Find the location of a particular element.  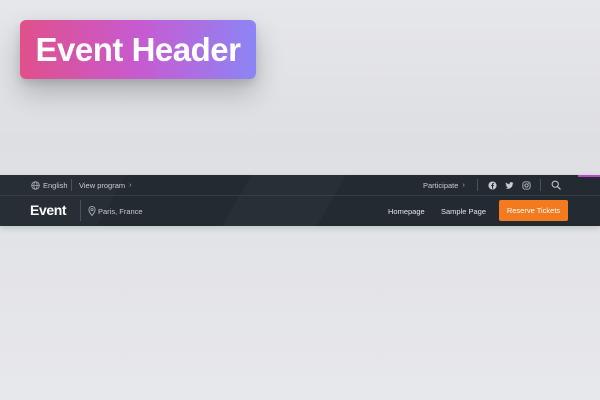

participate-link: Participate › is located at coordinates (444, 185).